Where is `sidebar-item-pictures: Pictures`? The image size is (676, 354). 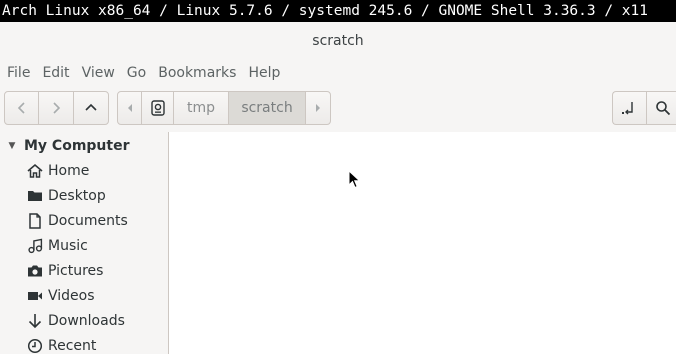
sidebar-item-pictures: Pictures is located at coordinates (84, 270).